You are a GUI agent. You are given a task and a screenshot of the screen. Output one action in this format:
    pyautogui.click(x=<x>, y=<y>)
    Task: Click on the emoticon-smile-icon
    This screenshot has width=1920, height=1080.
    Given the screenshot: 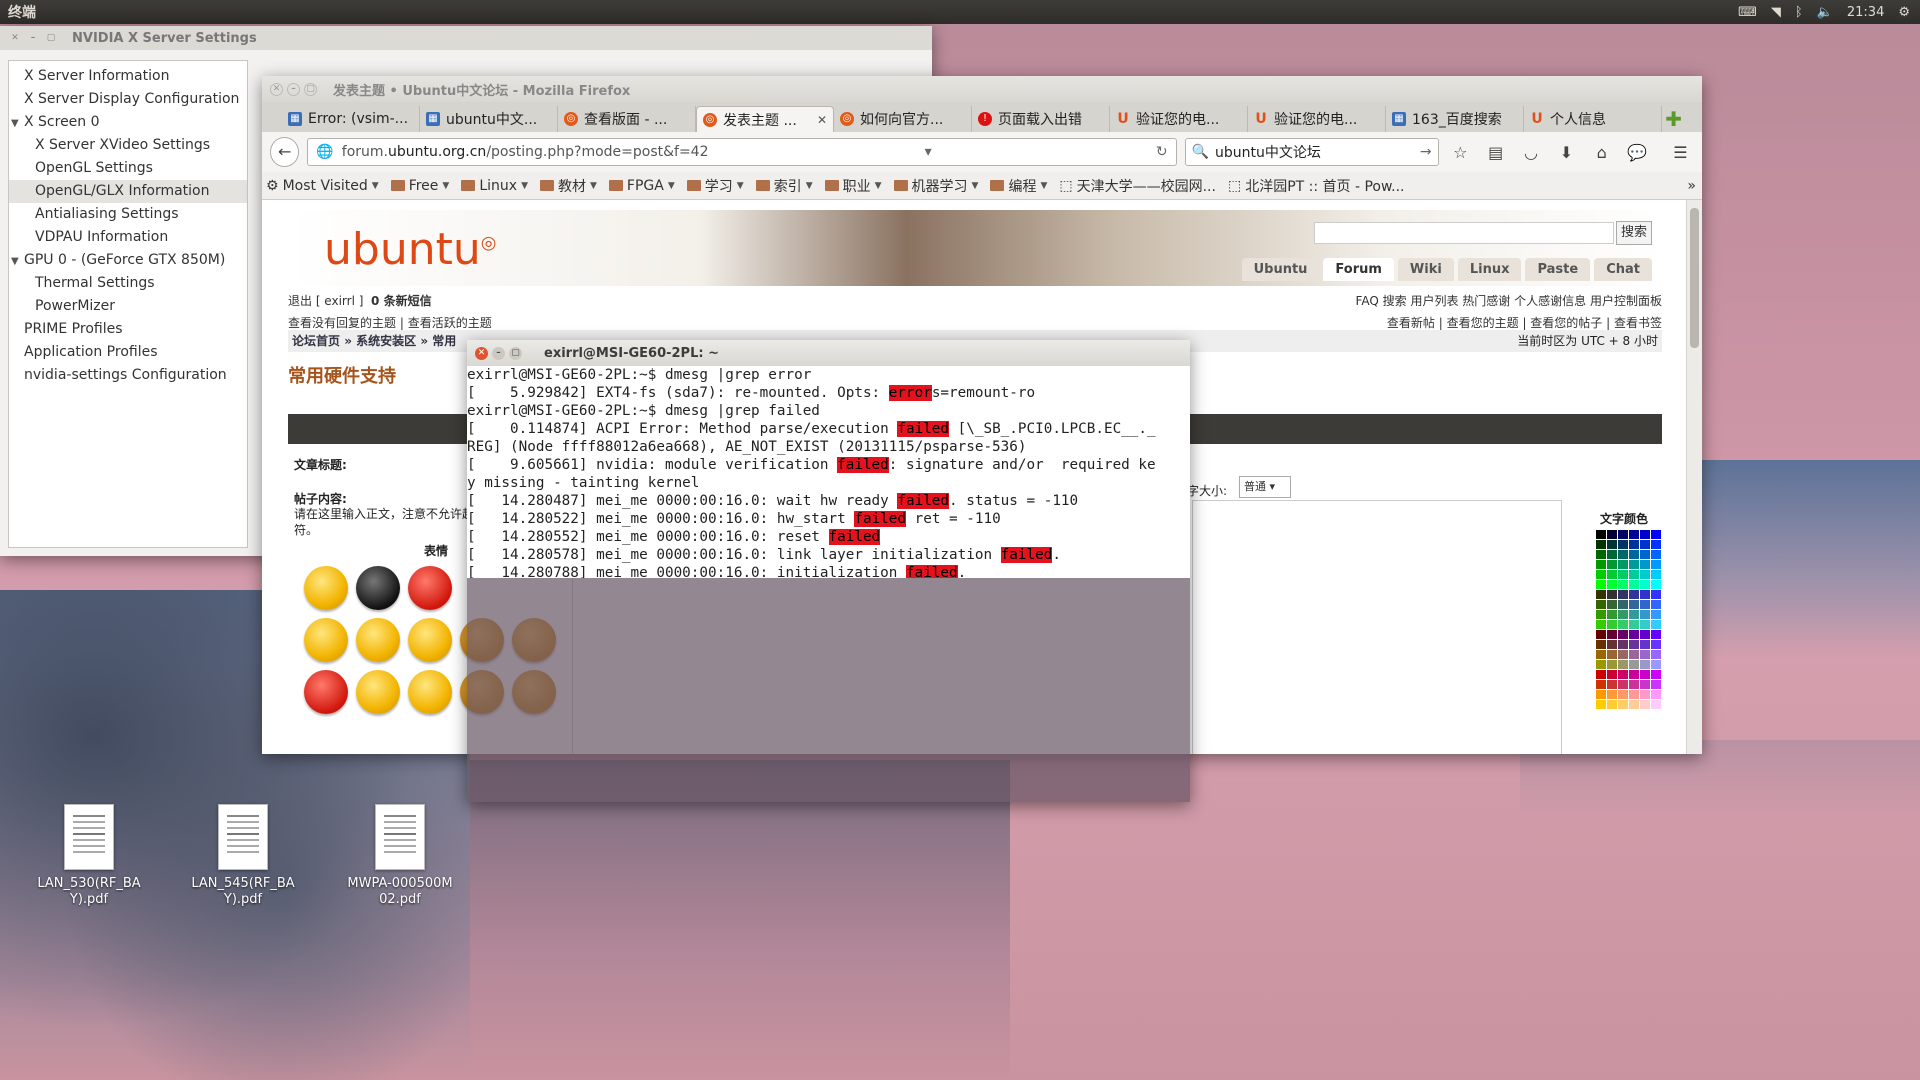 What is the action you would take?
    pyautogui.click(x=326, y=588)
    